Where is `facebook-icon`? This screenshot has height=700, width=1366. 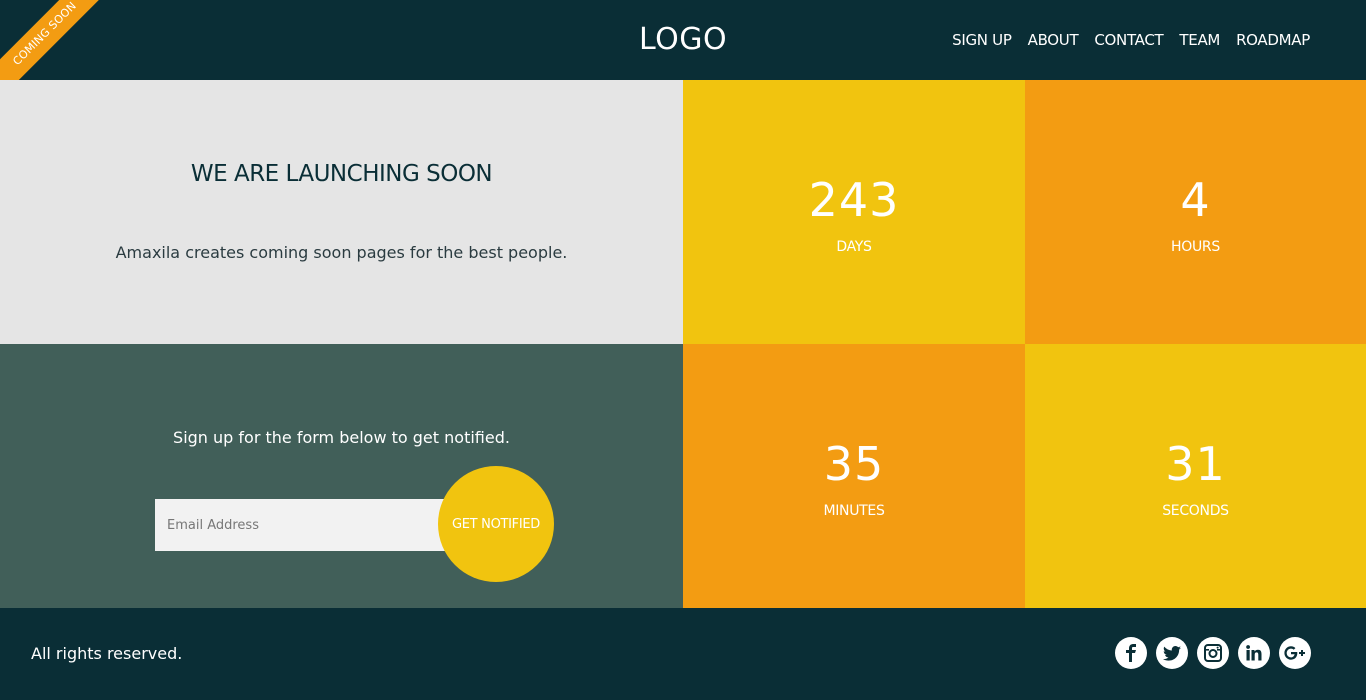 facebook-icon is located at coordinates (1131, 653).